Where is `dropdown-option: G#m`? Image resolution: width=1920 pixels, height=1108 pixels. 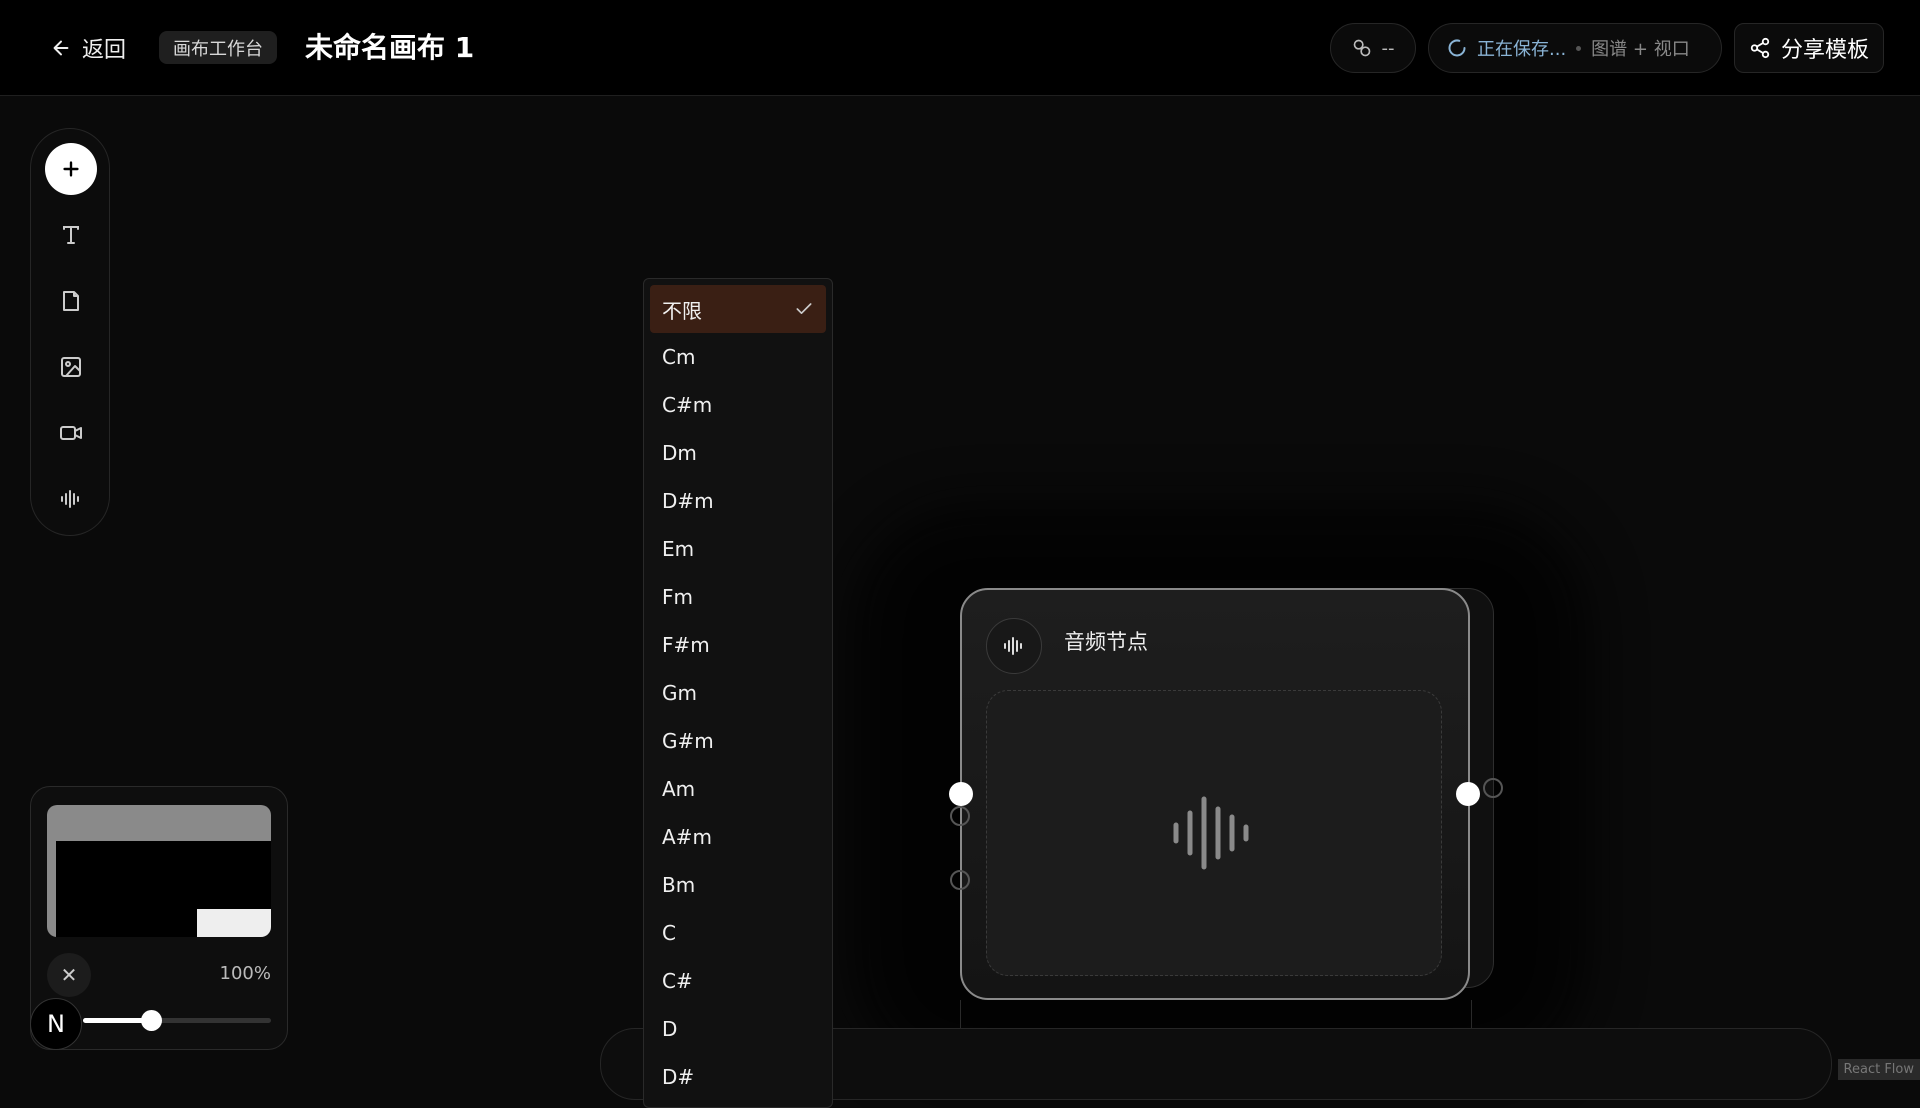
dropdown-option: G#m is located at coordinates (738, 741).